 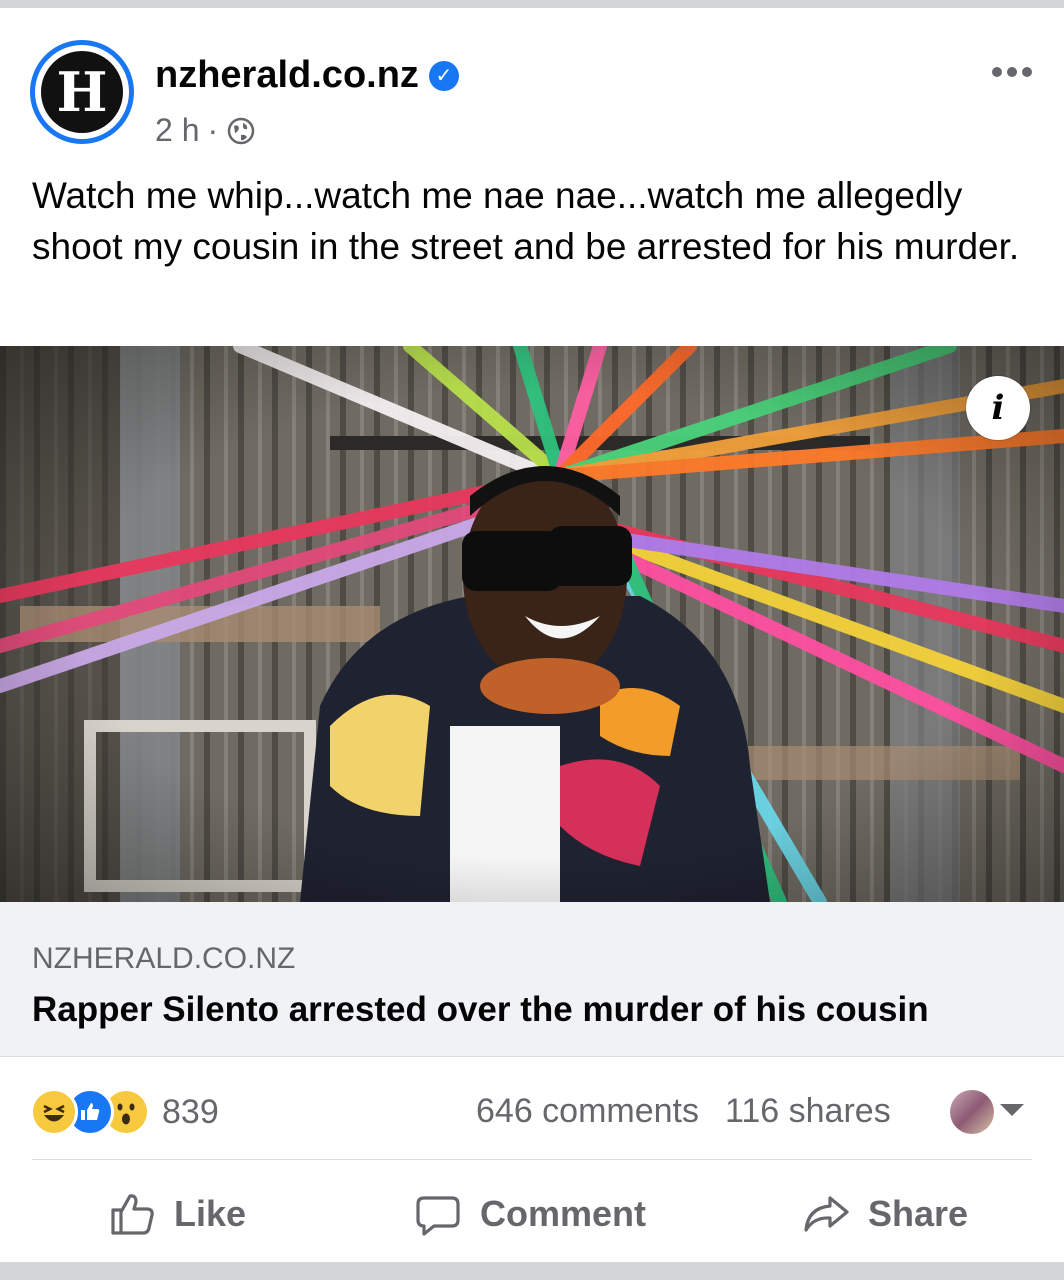 I want to click on globe-icon, so click(x=241, y=130).